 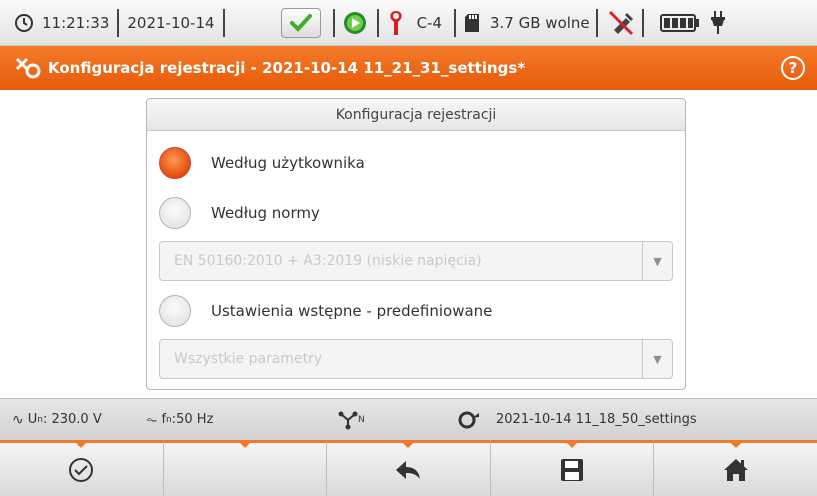 What do you see at coordinates (472, 22) in the screenshot?
I see `sd-card-icon` at bounding box center [472, 22].